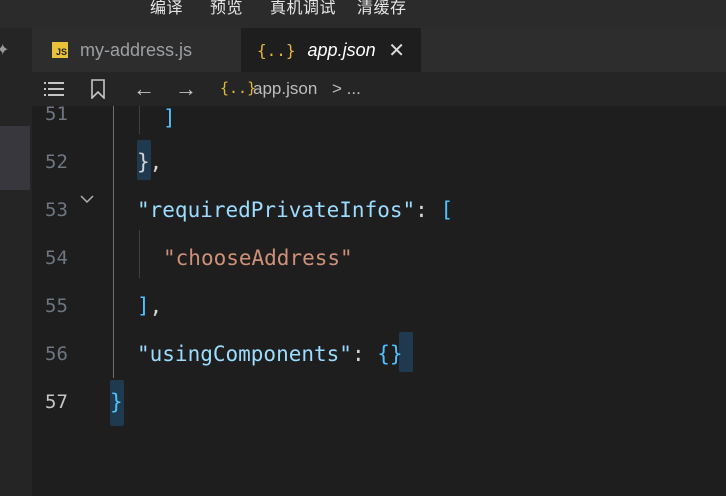 The height and width of the screenshot is (496, 726). What do you see at coordinates (56, 210) in the screenshot?
I see `line-number: 53` at bounding box center [56, 210].